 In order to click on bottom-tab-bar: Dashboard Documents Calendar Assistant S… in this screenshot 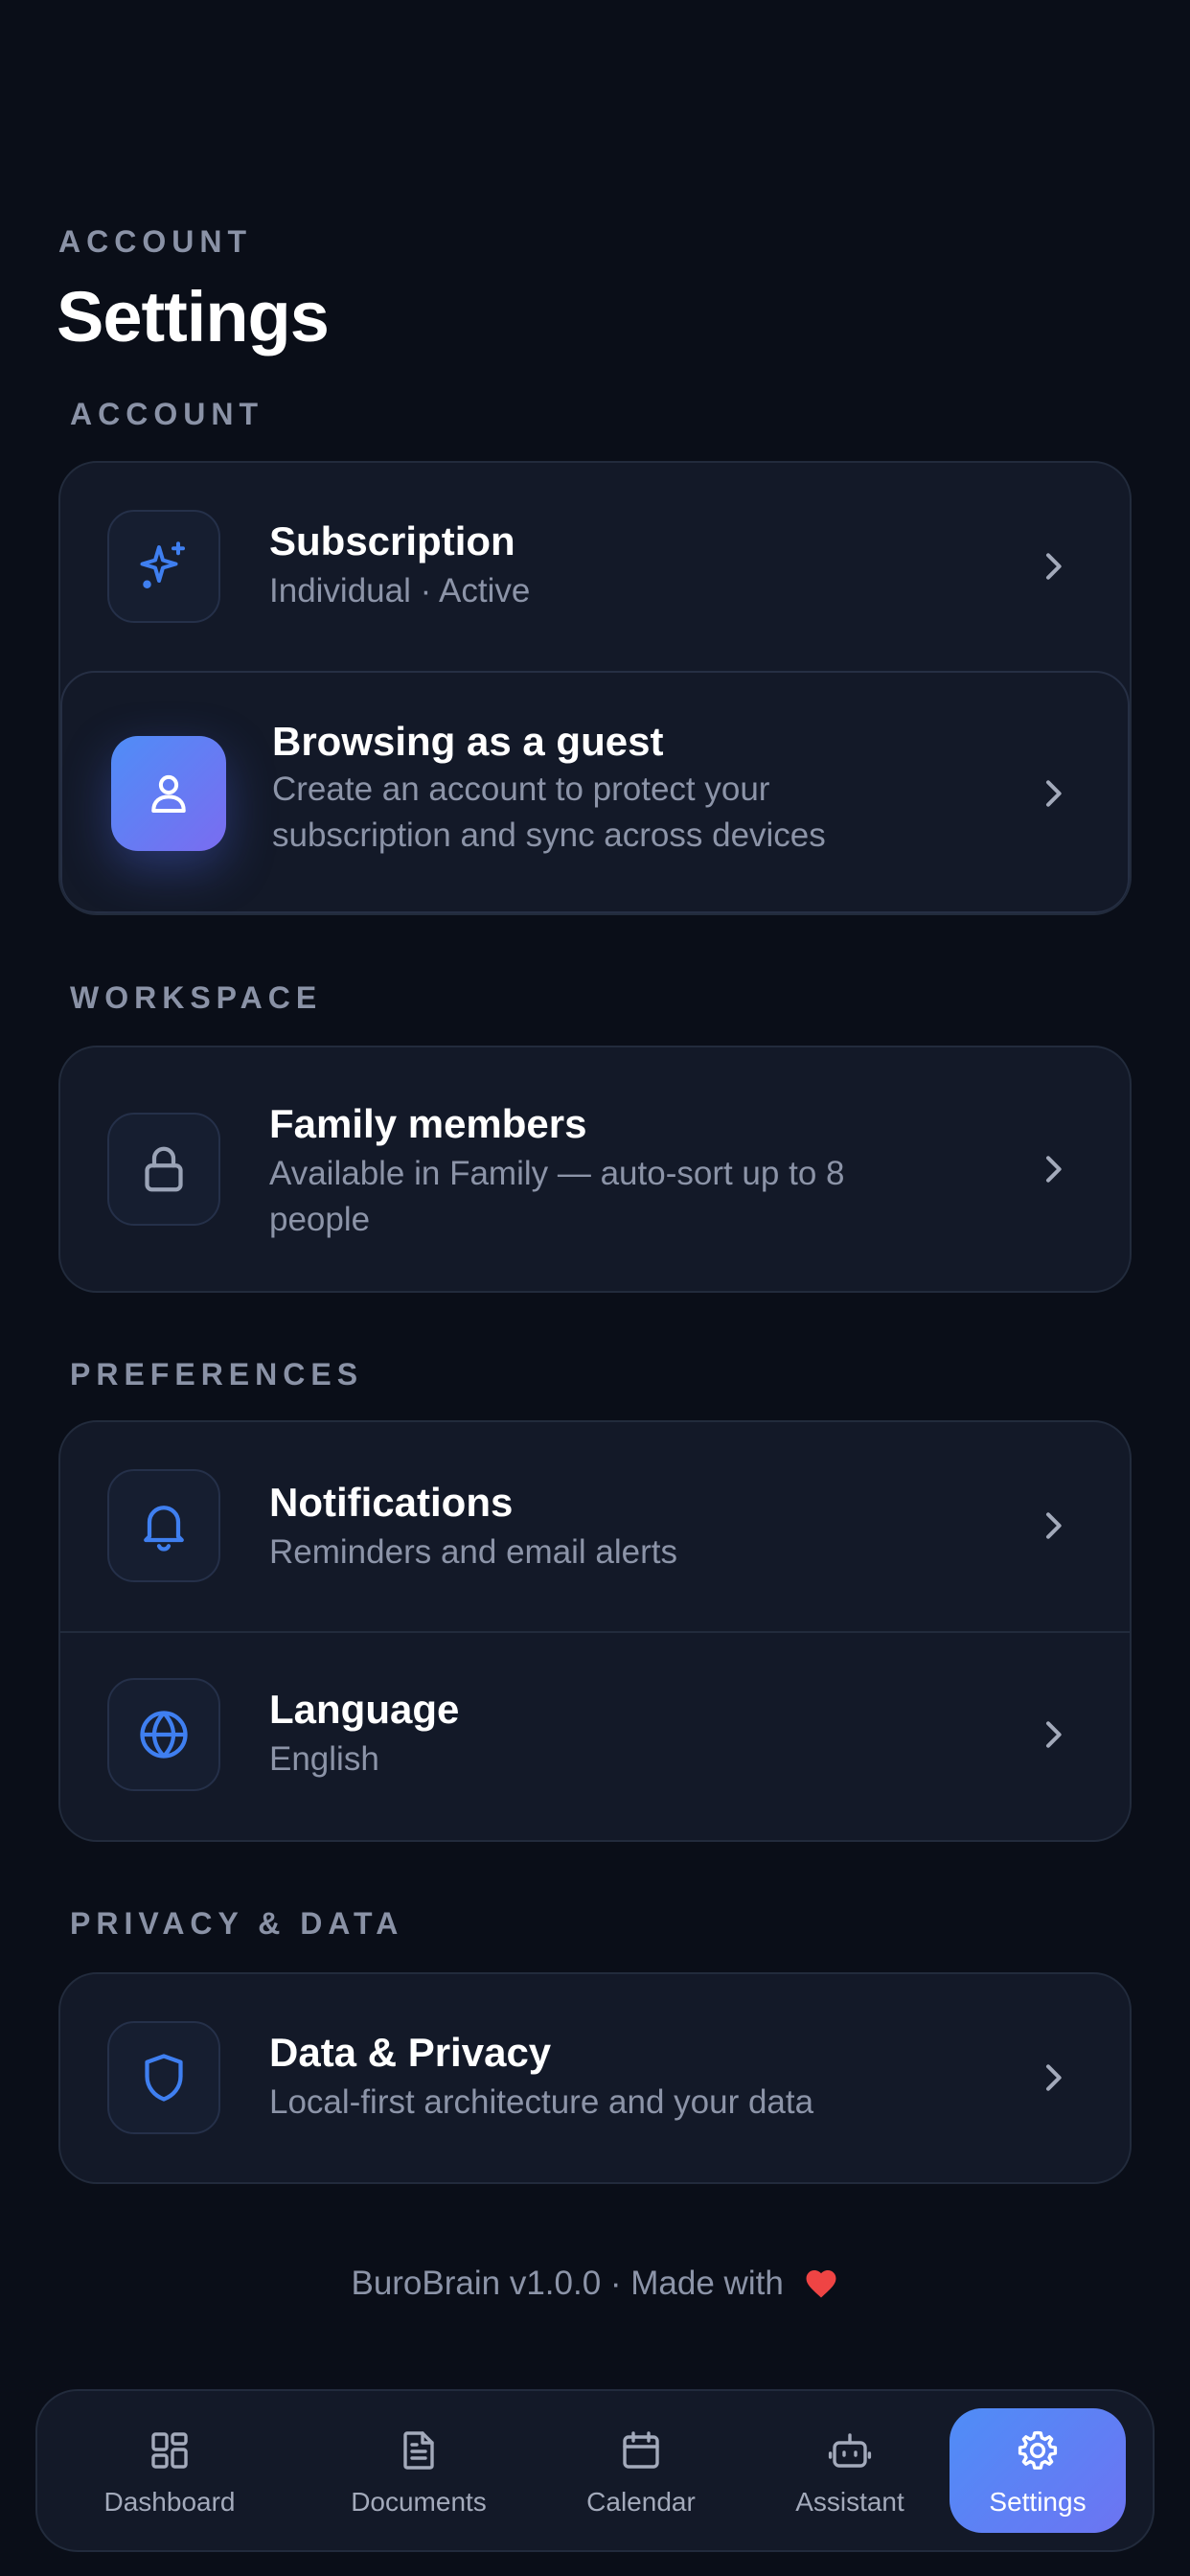, I will do `click(595, 2470)`.